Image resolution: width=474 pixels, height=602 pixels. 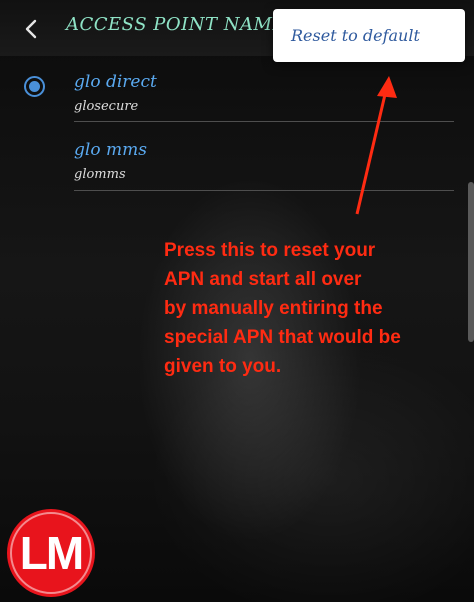 I want to click on back-button, so click(x=31, y=29).